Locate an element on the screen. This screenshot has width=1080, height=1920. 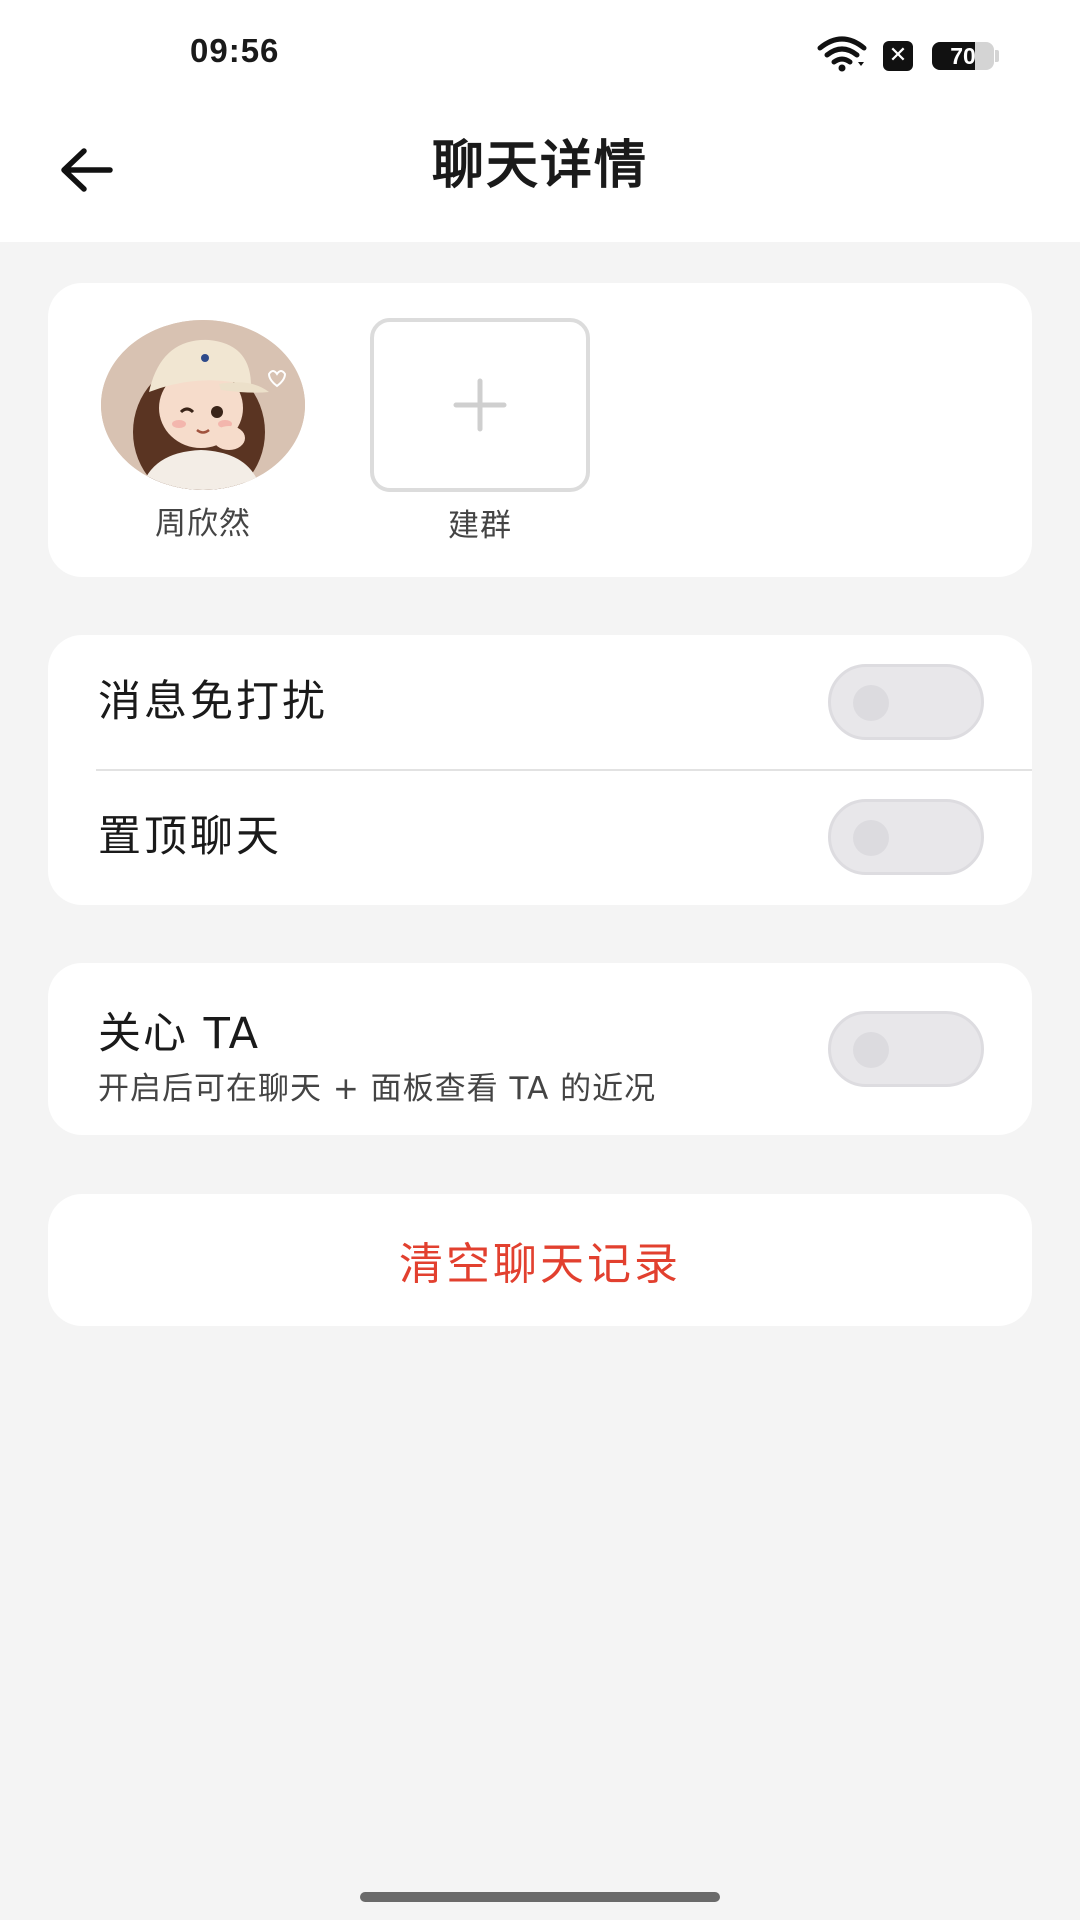
battery-icon: 70 is located at coordinates (963, 56).